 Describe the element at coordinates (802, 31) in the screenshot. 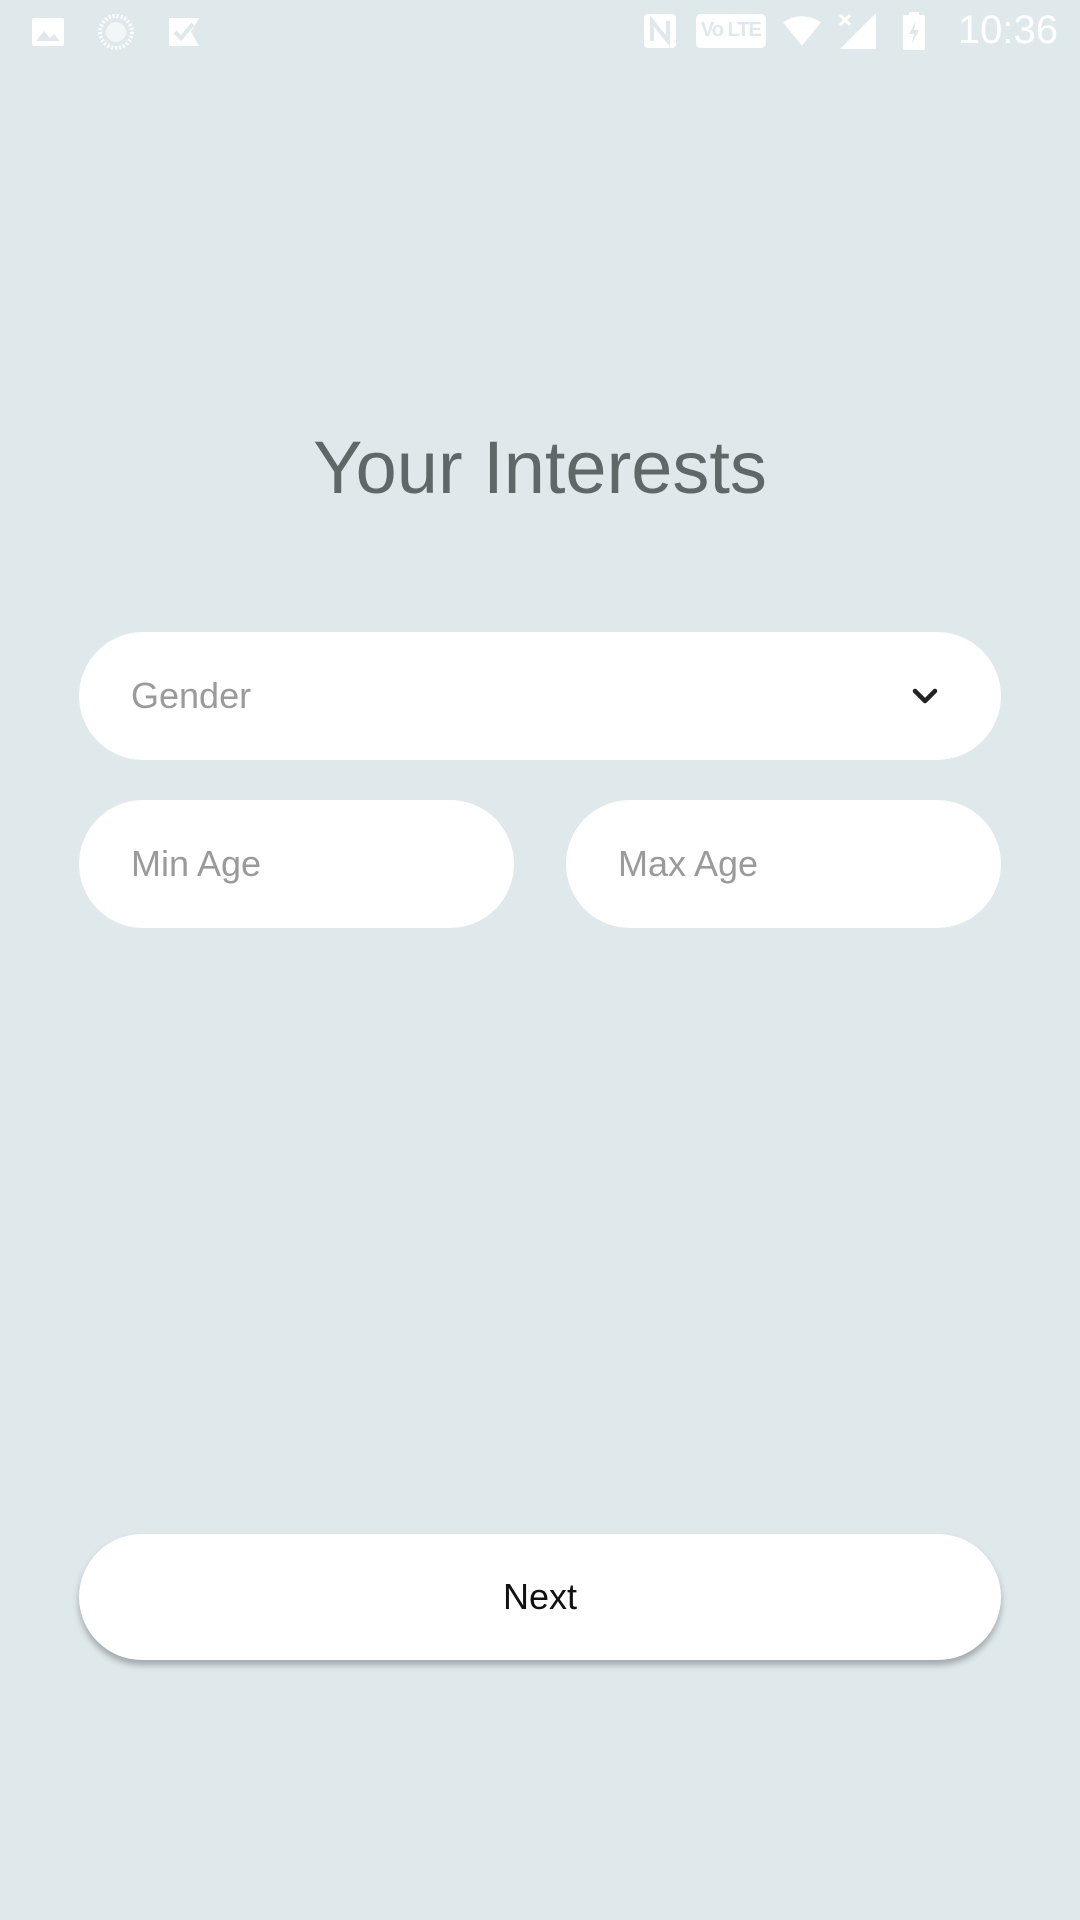

I see `wifi-icon` at that location.